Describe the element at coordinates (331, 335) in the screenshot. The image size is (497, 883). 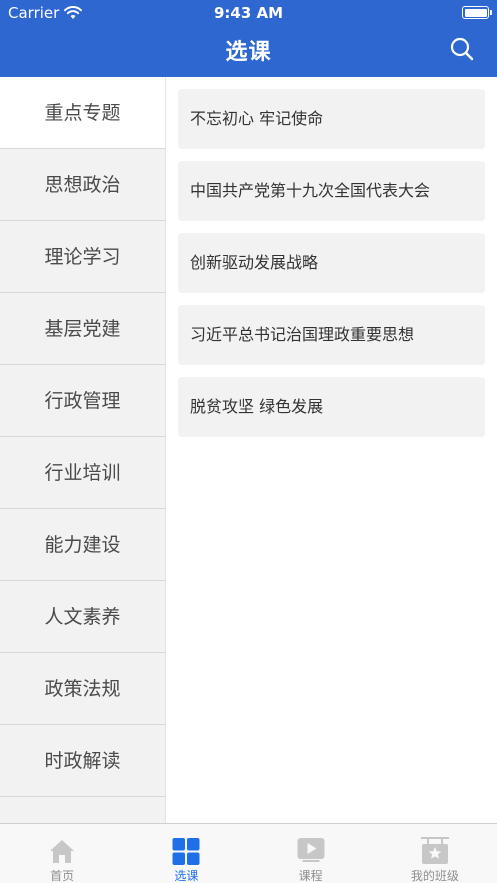
I see `topic-item: 习近平总书记治国理政重要思想` at that location.